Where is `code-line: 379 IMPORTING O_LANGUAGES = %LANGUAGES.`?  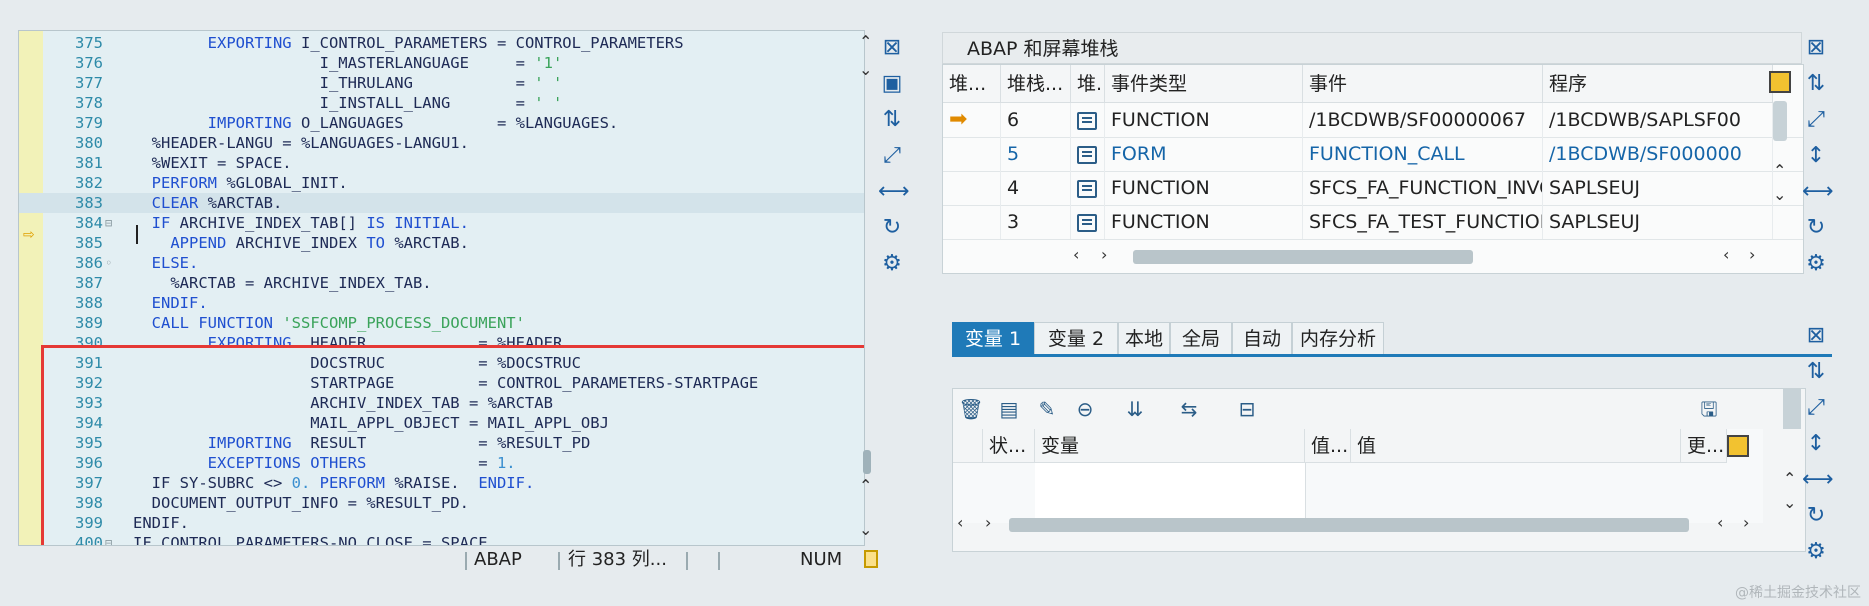 code-line: 379 IMPORTING O_LANGUAGES = %LANGUAGES. is located at coordinates (441, 123).